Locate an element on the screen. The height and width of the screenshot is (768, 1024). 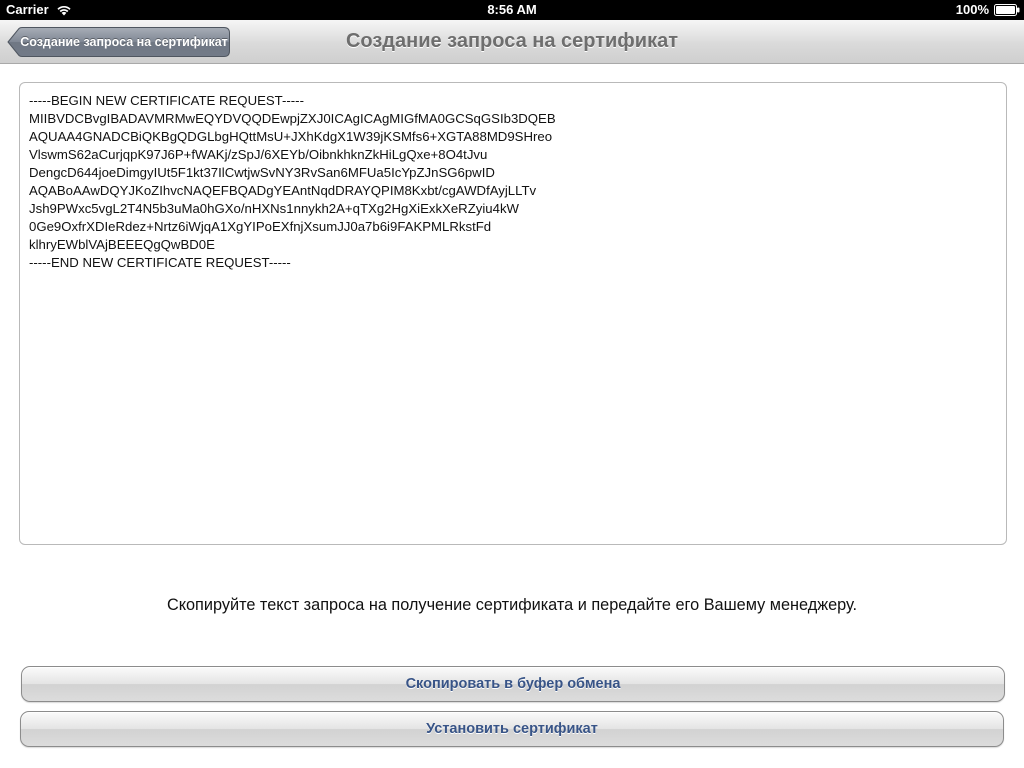
status-clock: 8:56 AM is located at coordinates (512, 9).